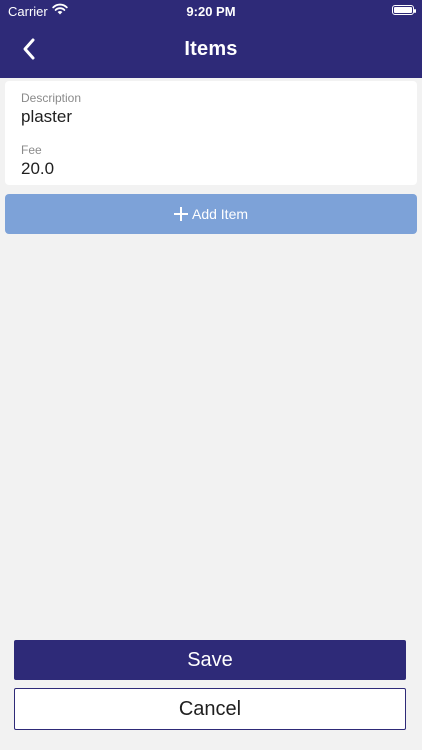 The image size is (422, 750). I want to click on fee-field: 20.0, so click(37, 169).